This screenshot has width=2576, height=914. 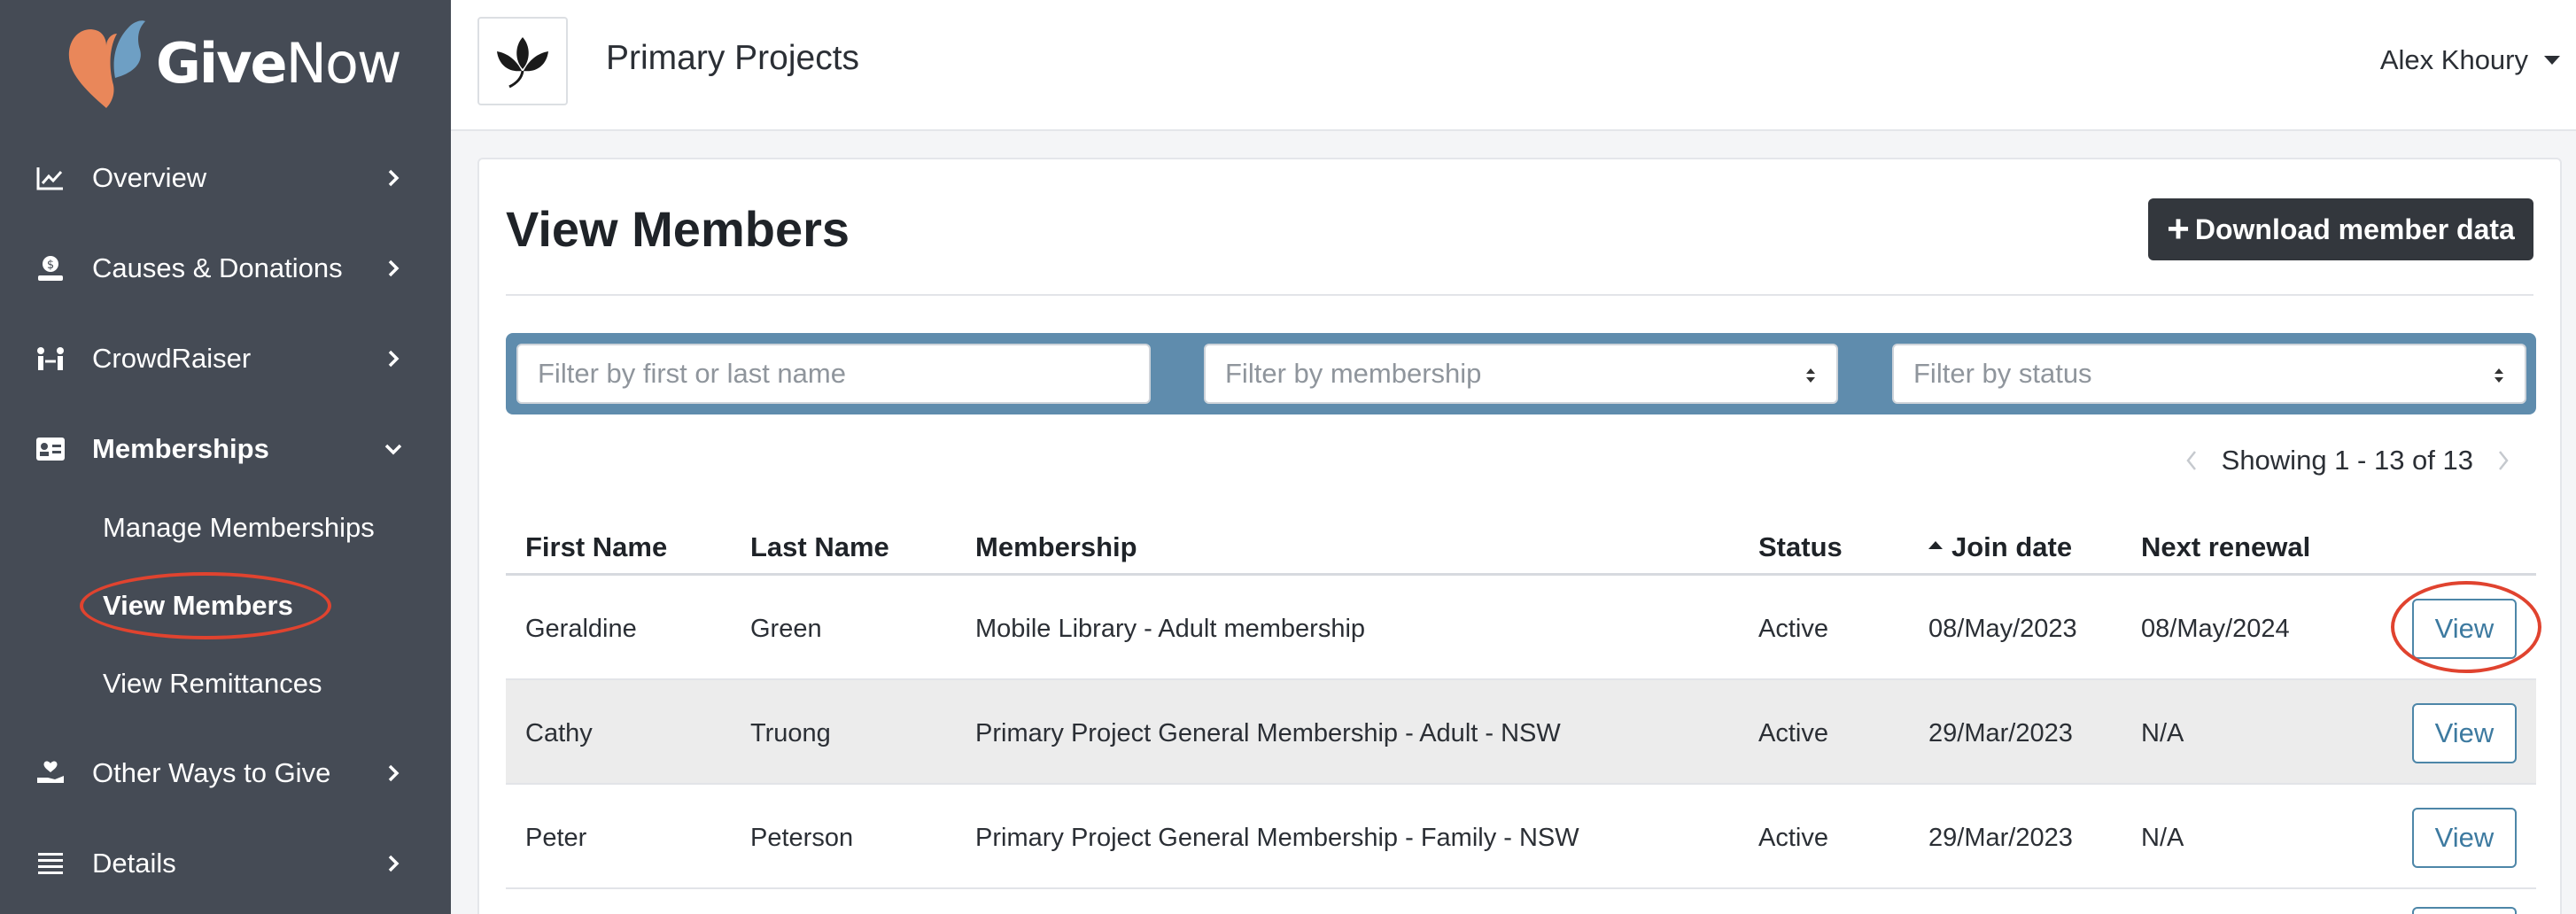 What do you see at coordinates (2354, 229) in the screenshot?
I see `download-button-label: Download member data` at bounding box center [2354, 229].